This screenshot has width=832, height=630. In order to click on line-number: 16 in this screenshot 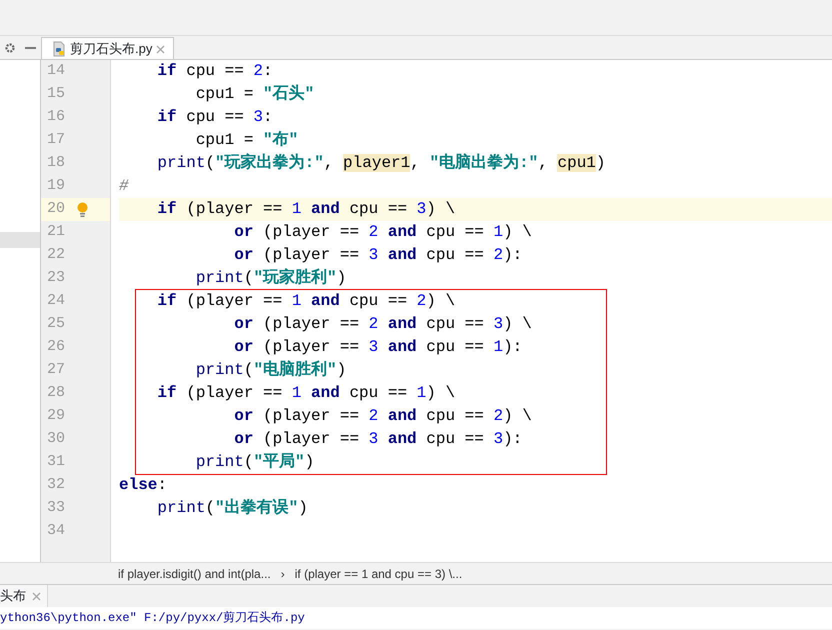, I will do `click(56, 117)`.